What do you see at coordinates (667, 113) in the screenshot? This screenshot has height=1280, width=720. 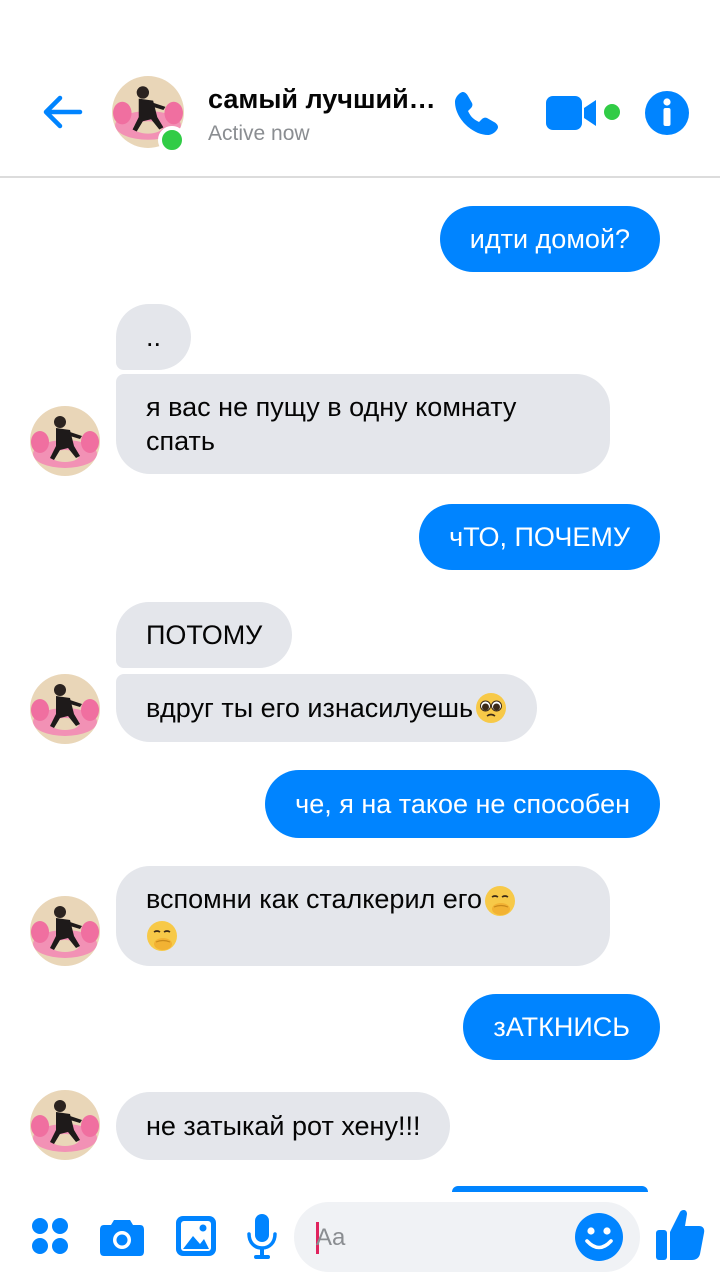 I see `info-icon` at bounding box center [667, 113].